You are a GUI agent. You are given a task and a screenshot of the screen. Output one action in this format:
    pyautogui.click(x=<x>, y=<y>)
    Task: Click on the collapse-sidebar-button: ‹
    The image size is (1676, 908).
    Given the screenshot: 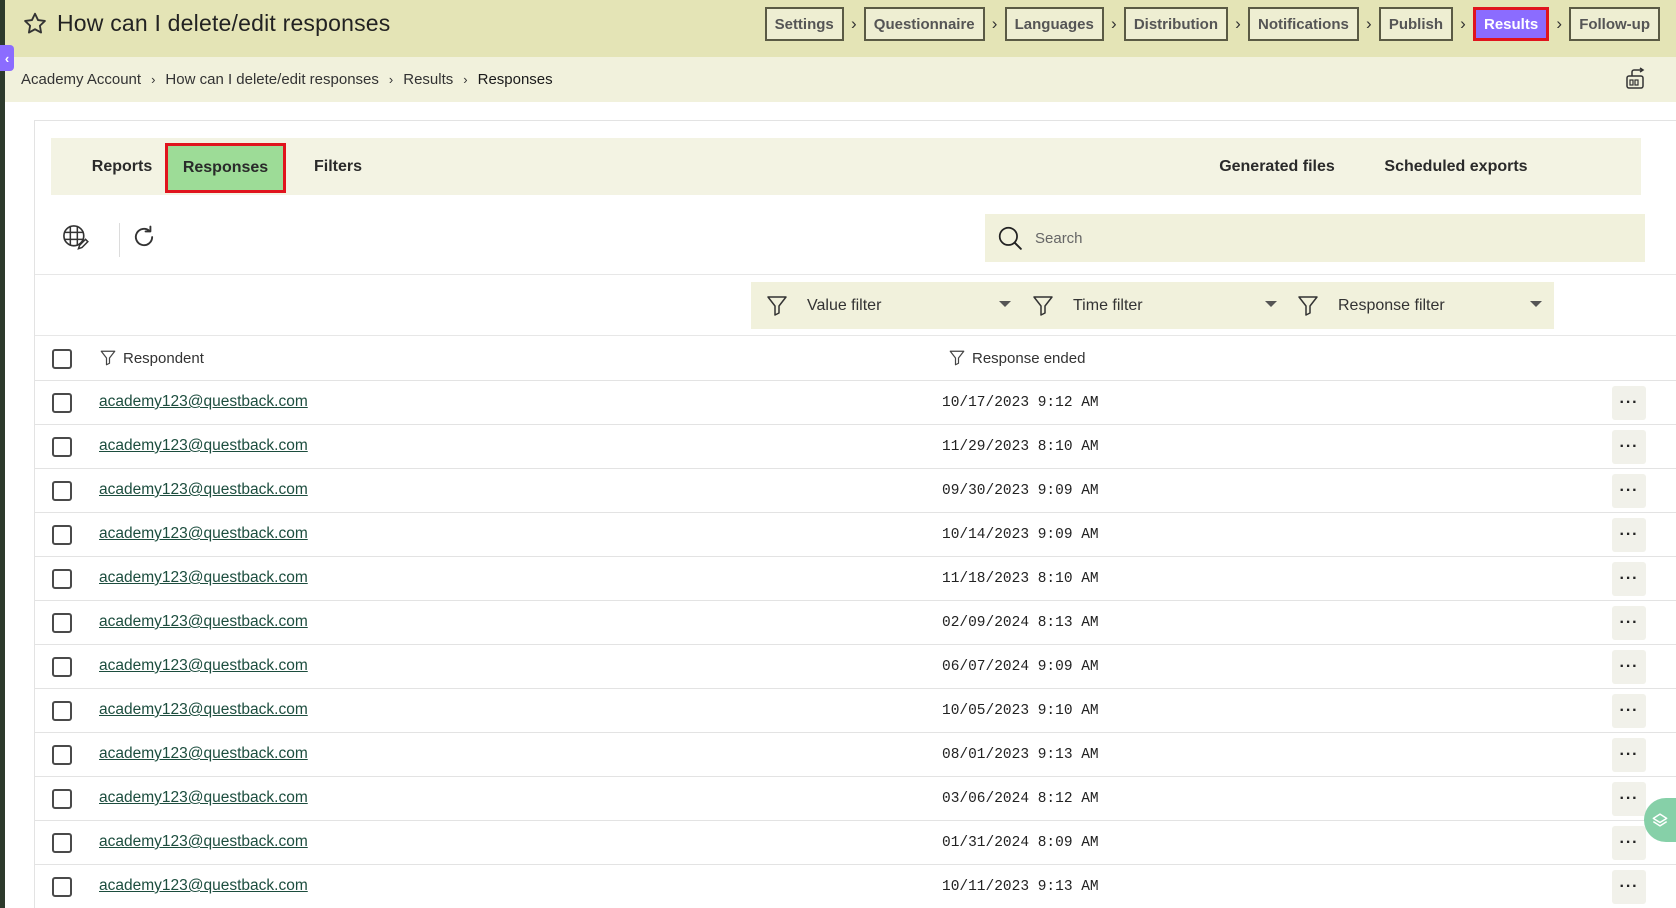 What is the action you would take?
    pyautogui.click(x=7, y=58)
    